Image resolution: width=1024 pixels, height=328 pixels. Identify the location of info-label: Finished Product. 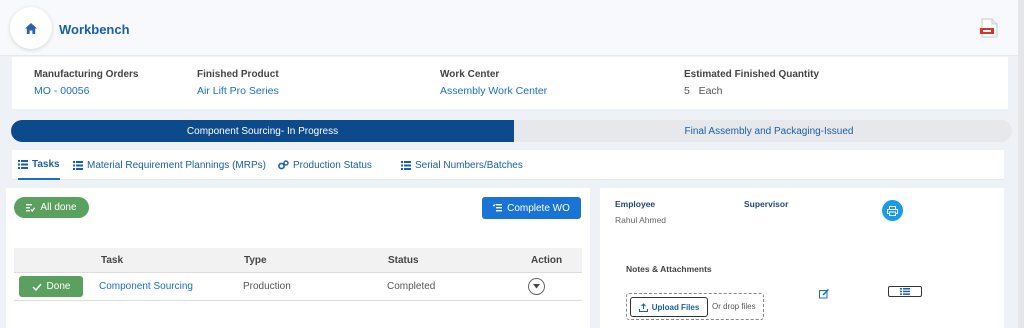
(238, 74).